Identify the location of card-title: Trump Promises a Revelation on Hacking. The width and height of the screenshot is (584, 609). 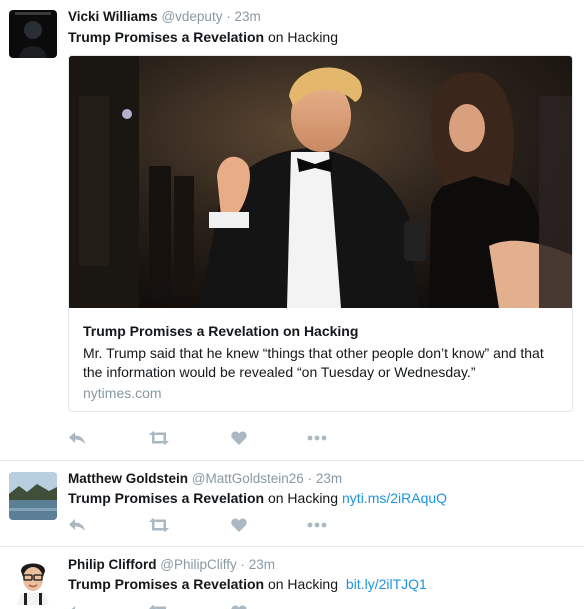
(220, 331).